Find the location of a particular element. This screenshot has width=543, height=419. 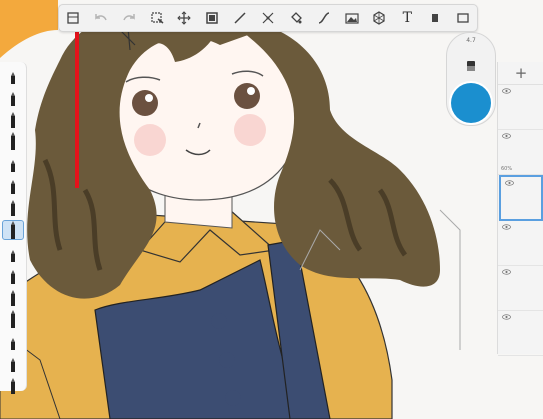

layer-thumbnail: 60% is located at coordinates (520, 152).